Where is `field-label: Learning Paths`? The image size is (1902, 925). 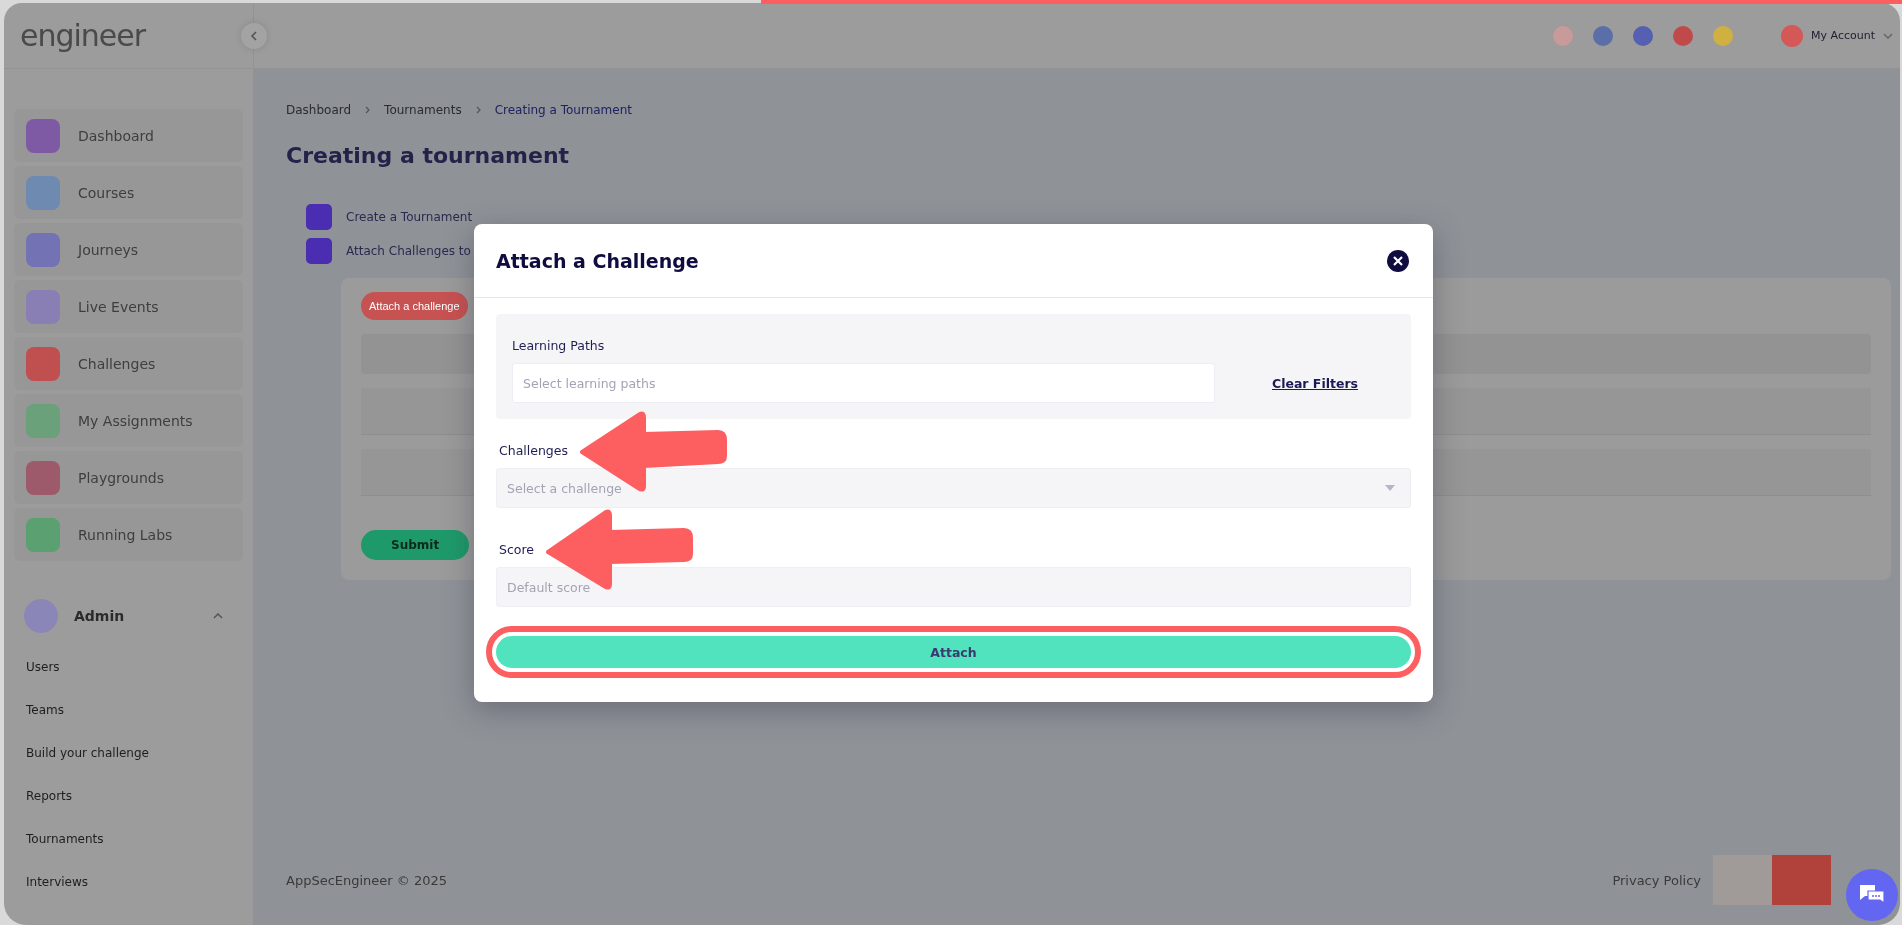 field-label: Learning Paths is located at coordinates (559, 345).